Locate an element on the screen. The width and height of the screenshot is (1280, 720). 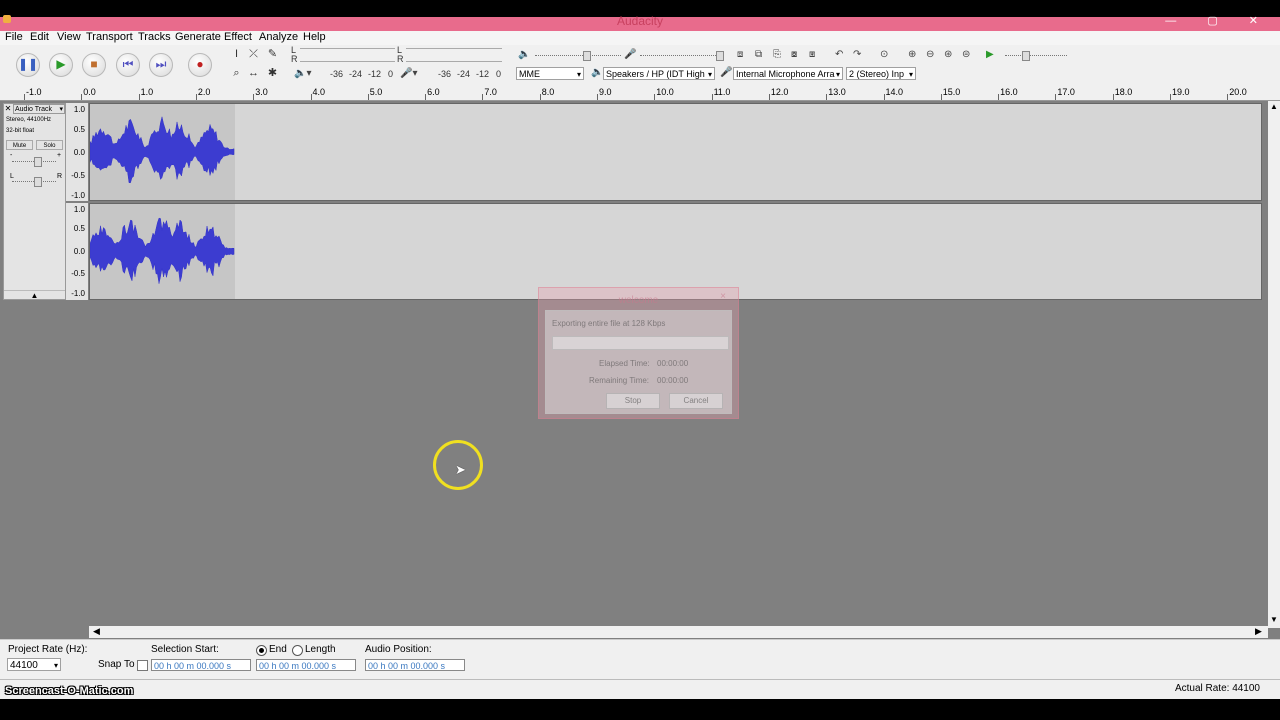
ruler-tick-label: 13.0 is located at coordinates (837, 92).